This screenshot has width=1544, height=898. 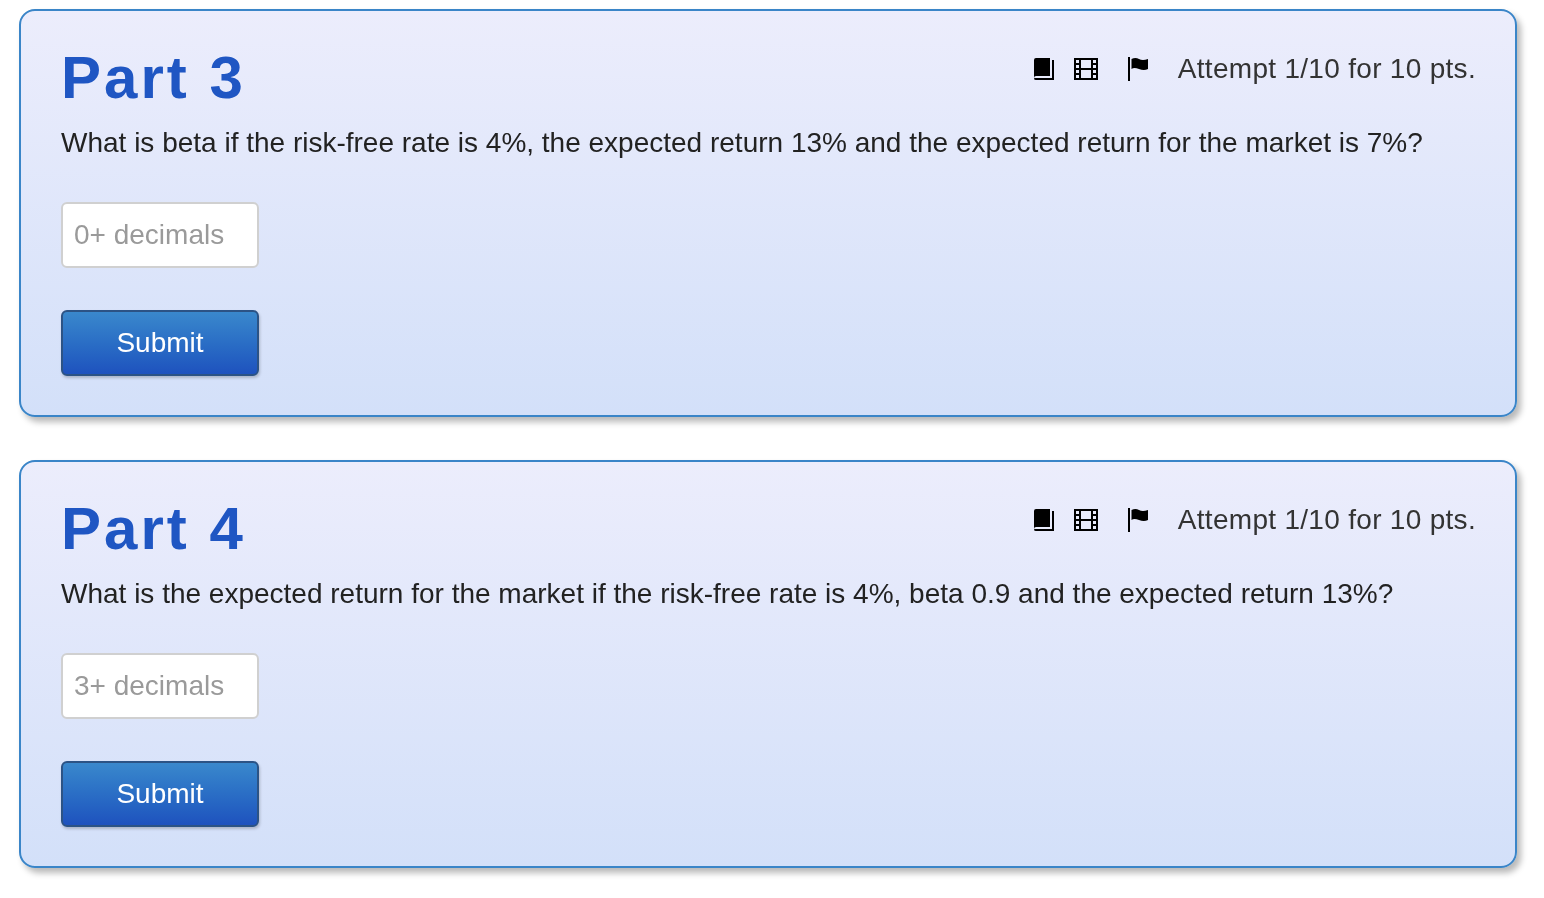 What do you see at coordinates (742, 143) in the screenshot?
I see `question-text: What is beta if the risk-free rate is 4%, the expected return 13% and the expected return for the market is 7%?` at bounding box center [742, 143].